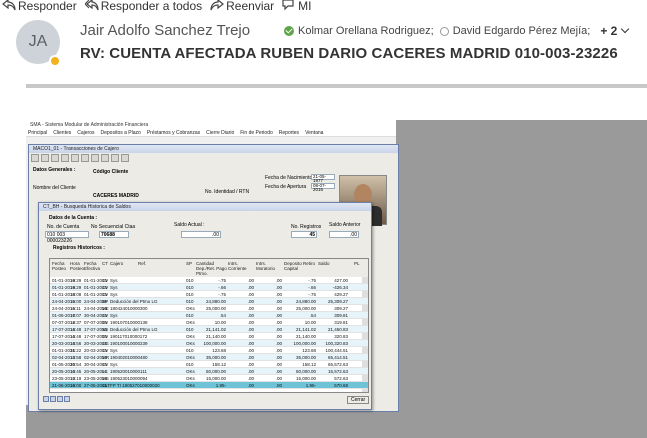 This screenshot has height=438, width=647. I want to click on embedded-menu-item: Principal, so click(37, 133).